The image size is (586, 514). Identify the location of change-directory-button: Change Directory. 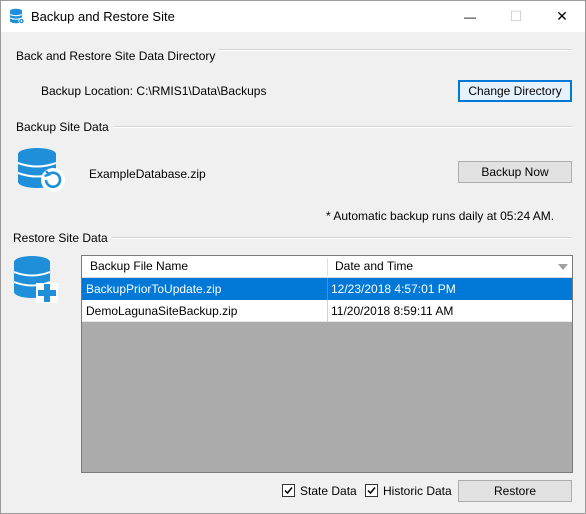
(515, 91).